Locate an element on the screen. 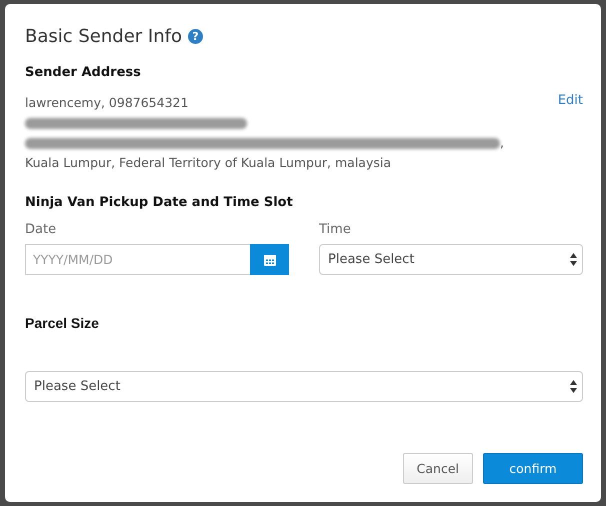 The image size is (606, 506). parcel-size-select: Please Select is located at coordinates (304, 386).